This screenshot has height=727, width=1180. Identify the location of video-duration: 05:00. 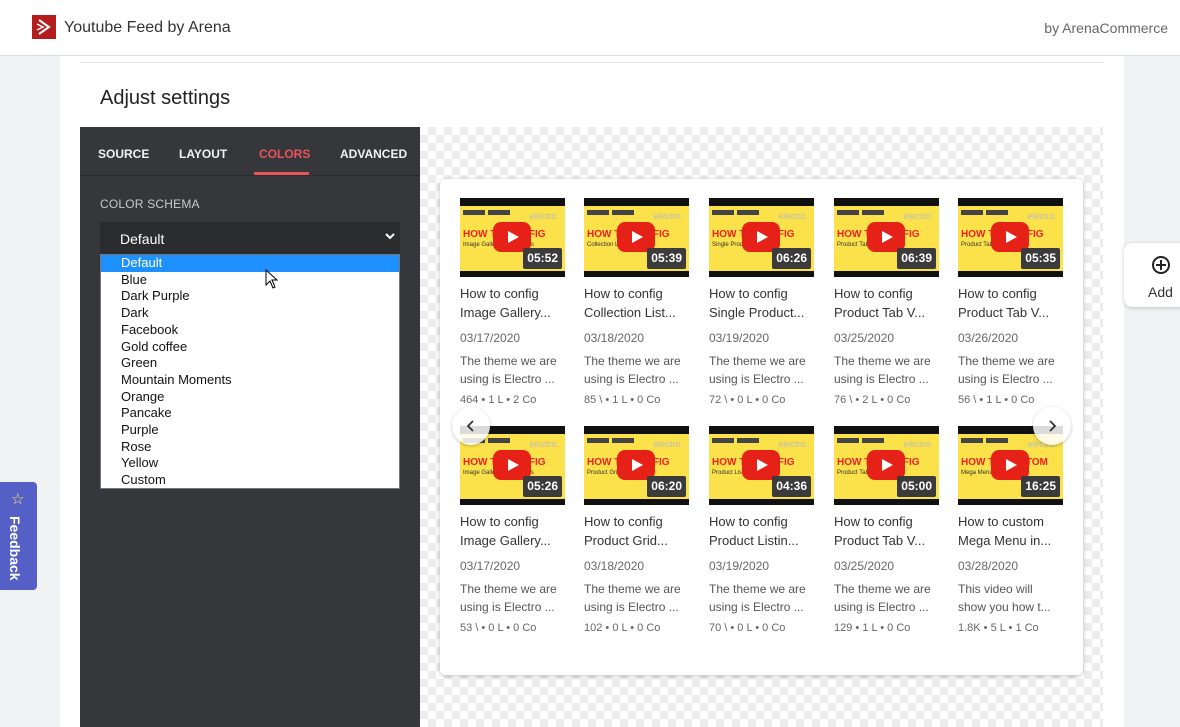
(916, 486).